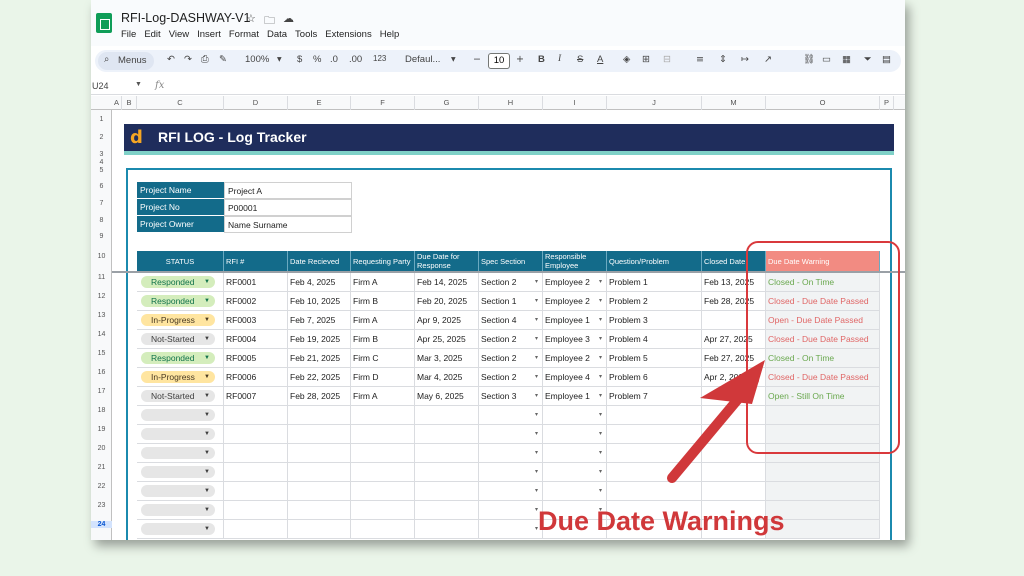  What do you see at coordinates (101, 186) in the screenshot?
I see `row-header-6: 6` at bounding box center [101, 186].